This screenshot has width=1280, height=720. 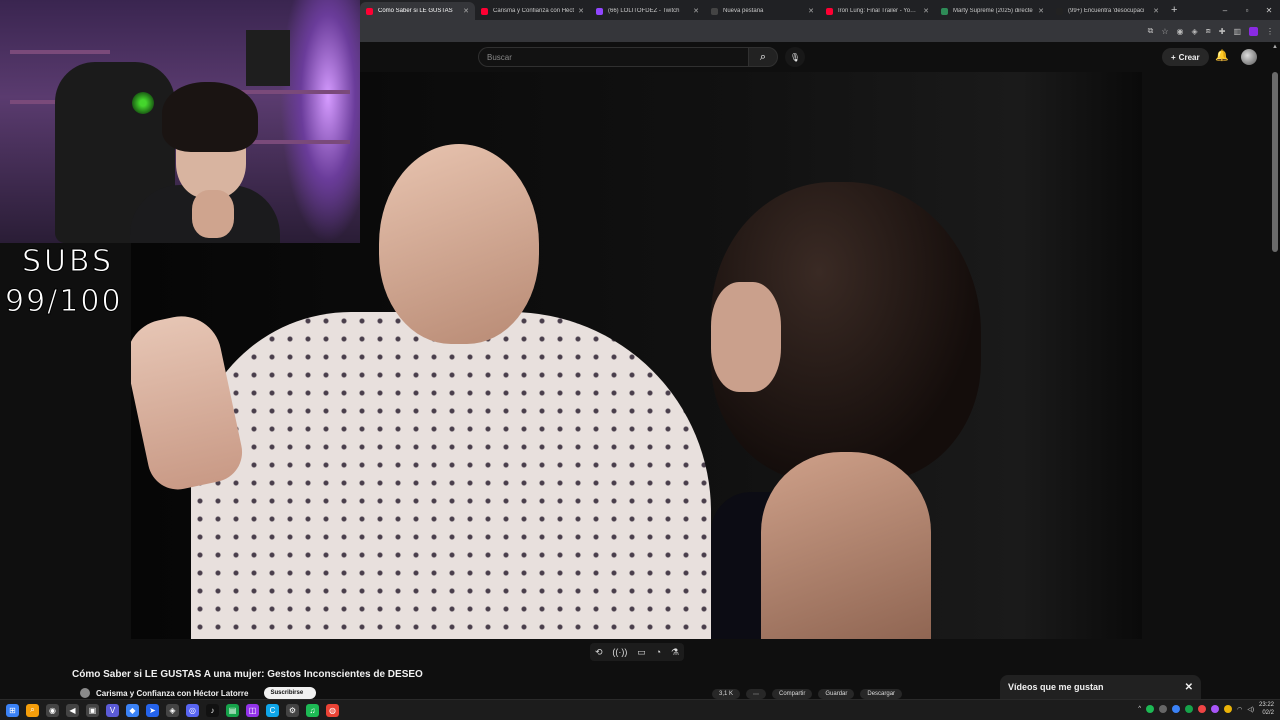 What do you see at coordinates (192, 710) in the screenshot?
I see `discord-taskbar-icon: ◎` at bounding box center [192, 710].